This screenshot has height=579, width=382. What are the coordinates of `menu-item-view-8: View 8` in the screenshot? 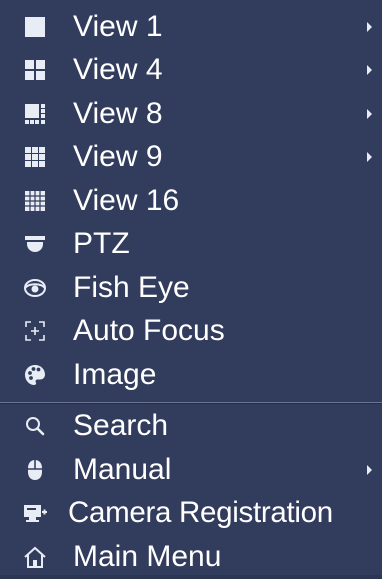 It's located at (191, 114).